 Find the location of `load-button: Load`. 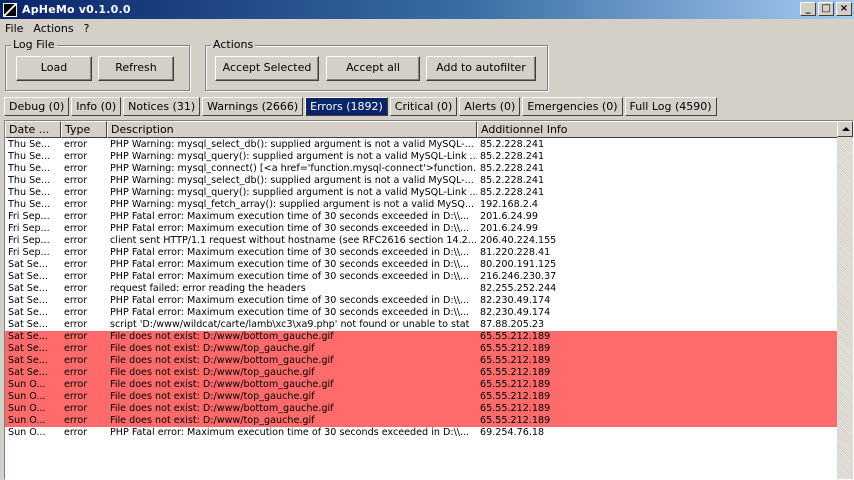

load-button: Load is located at coordinates (54, 68).